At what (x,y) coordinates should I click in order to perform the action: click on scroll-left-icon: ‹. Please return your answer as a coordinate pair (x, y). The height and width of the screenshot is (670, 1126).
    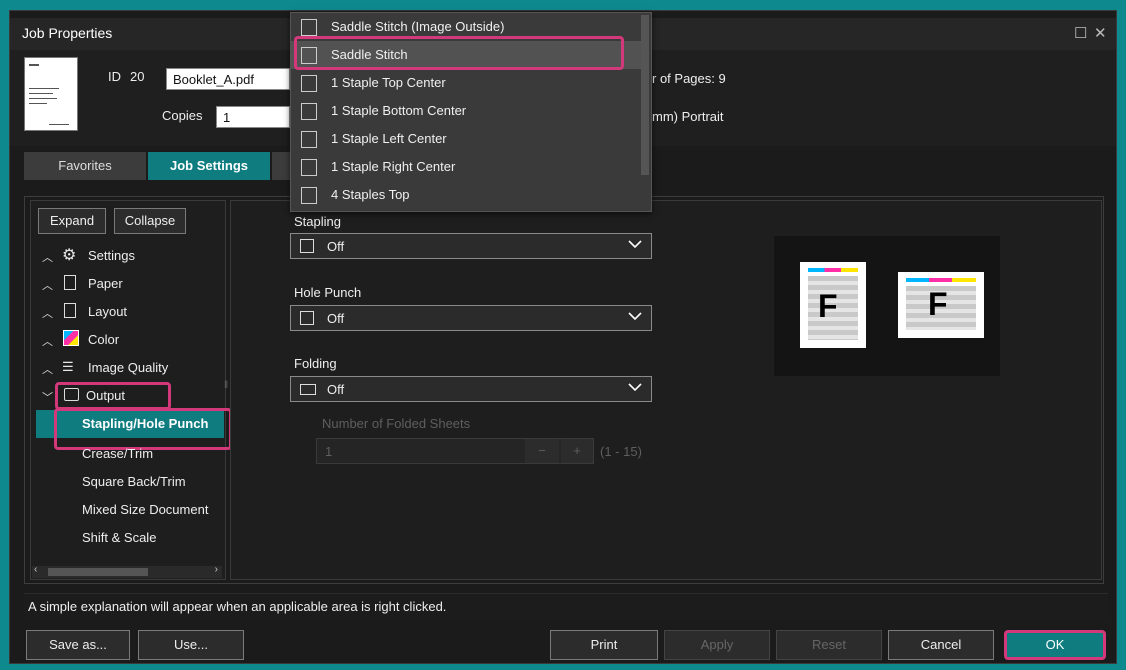
    Looking at the image, I should click on (35, 569).